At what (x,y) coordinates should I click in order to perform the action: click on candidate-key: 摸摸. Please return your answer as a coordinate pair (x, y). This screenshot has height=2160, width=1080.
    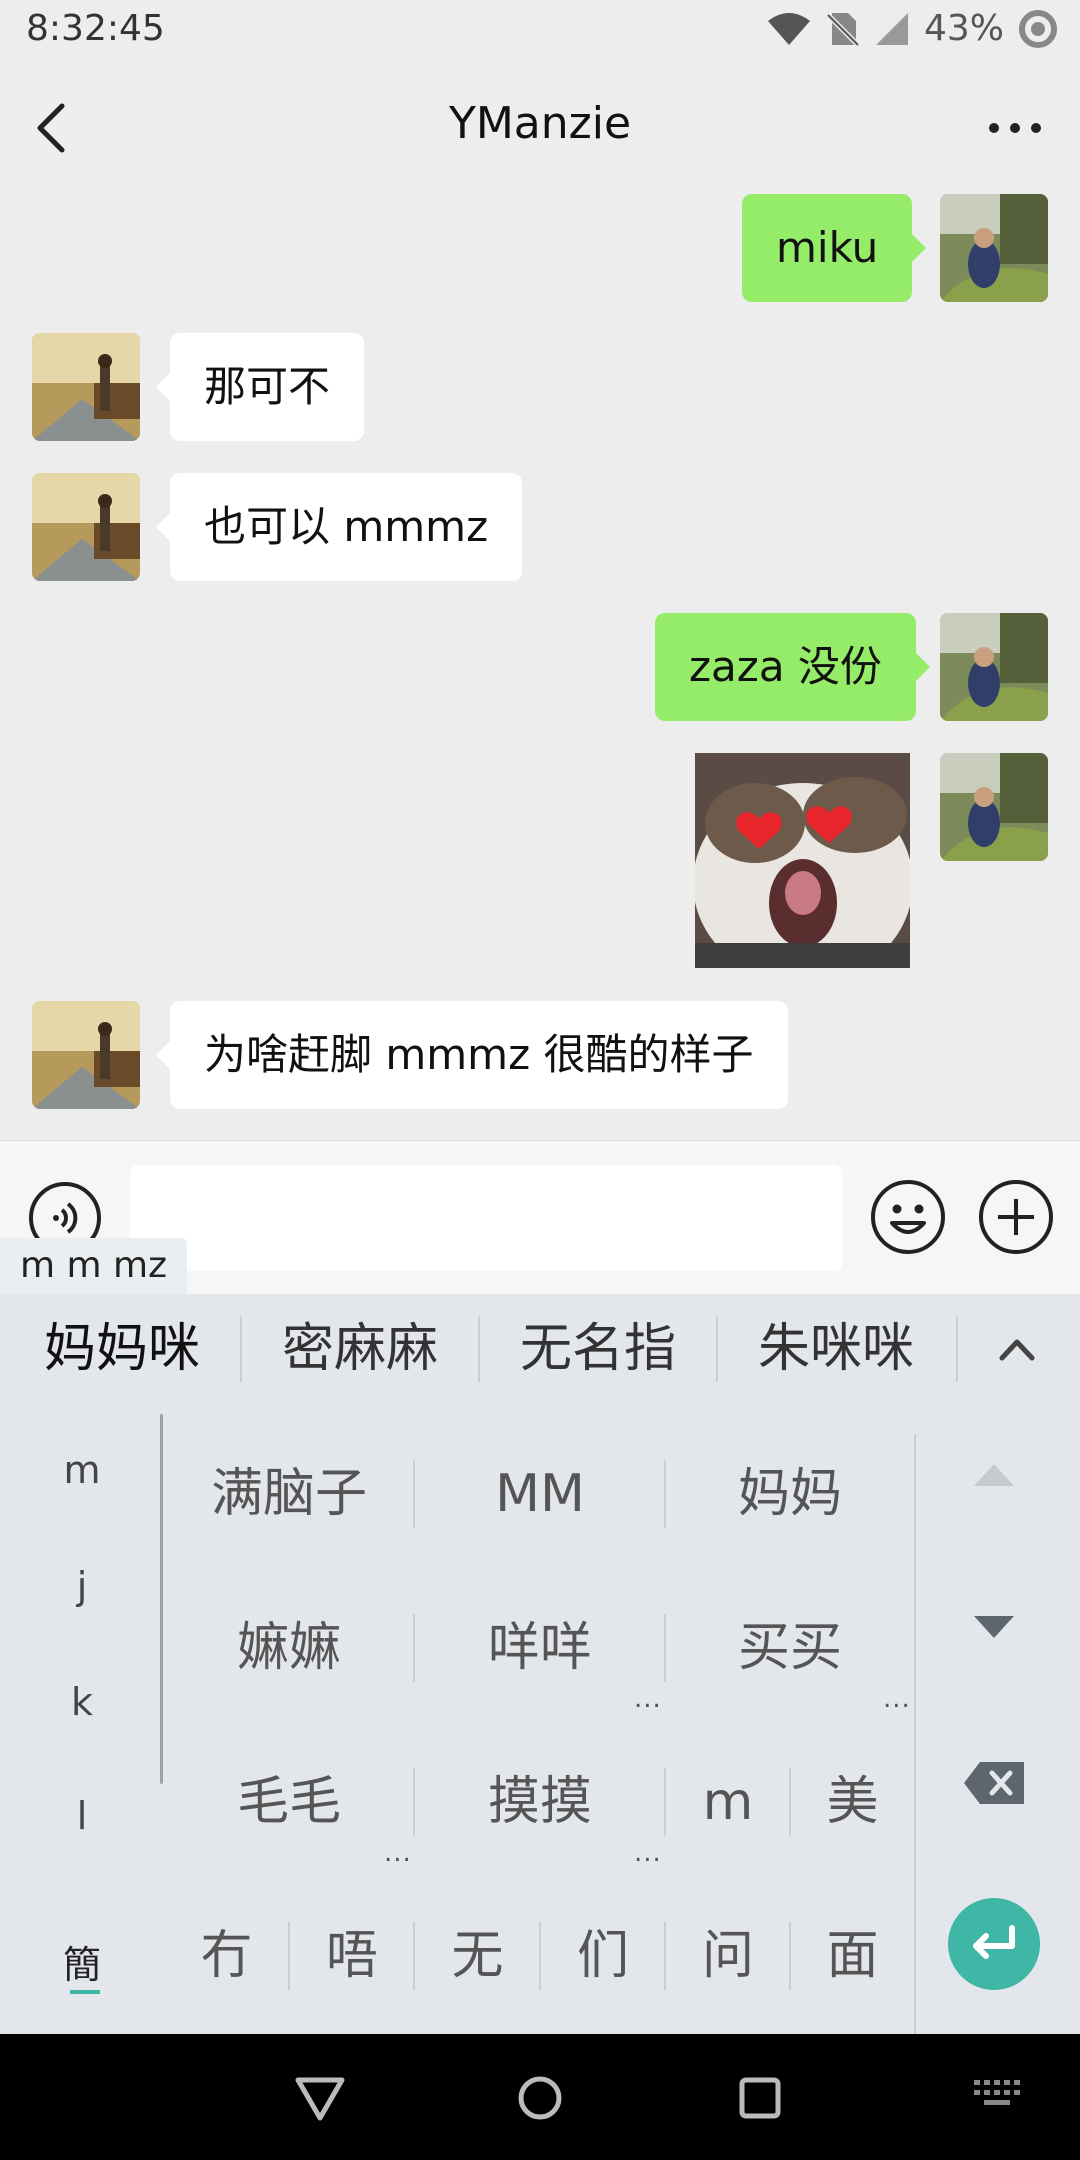
    Looking at the image, I should click on (540, 1802).